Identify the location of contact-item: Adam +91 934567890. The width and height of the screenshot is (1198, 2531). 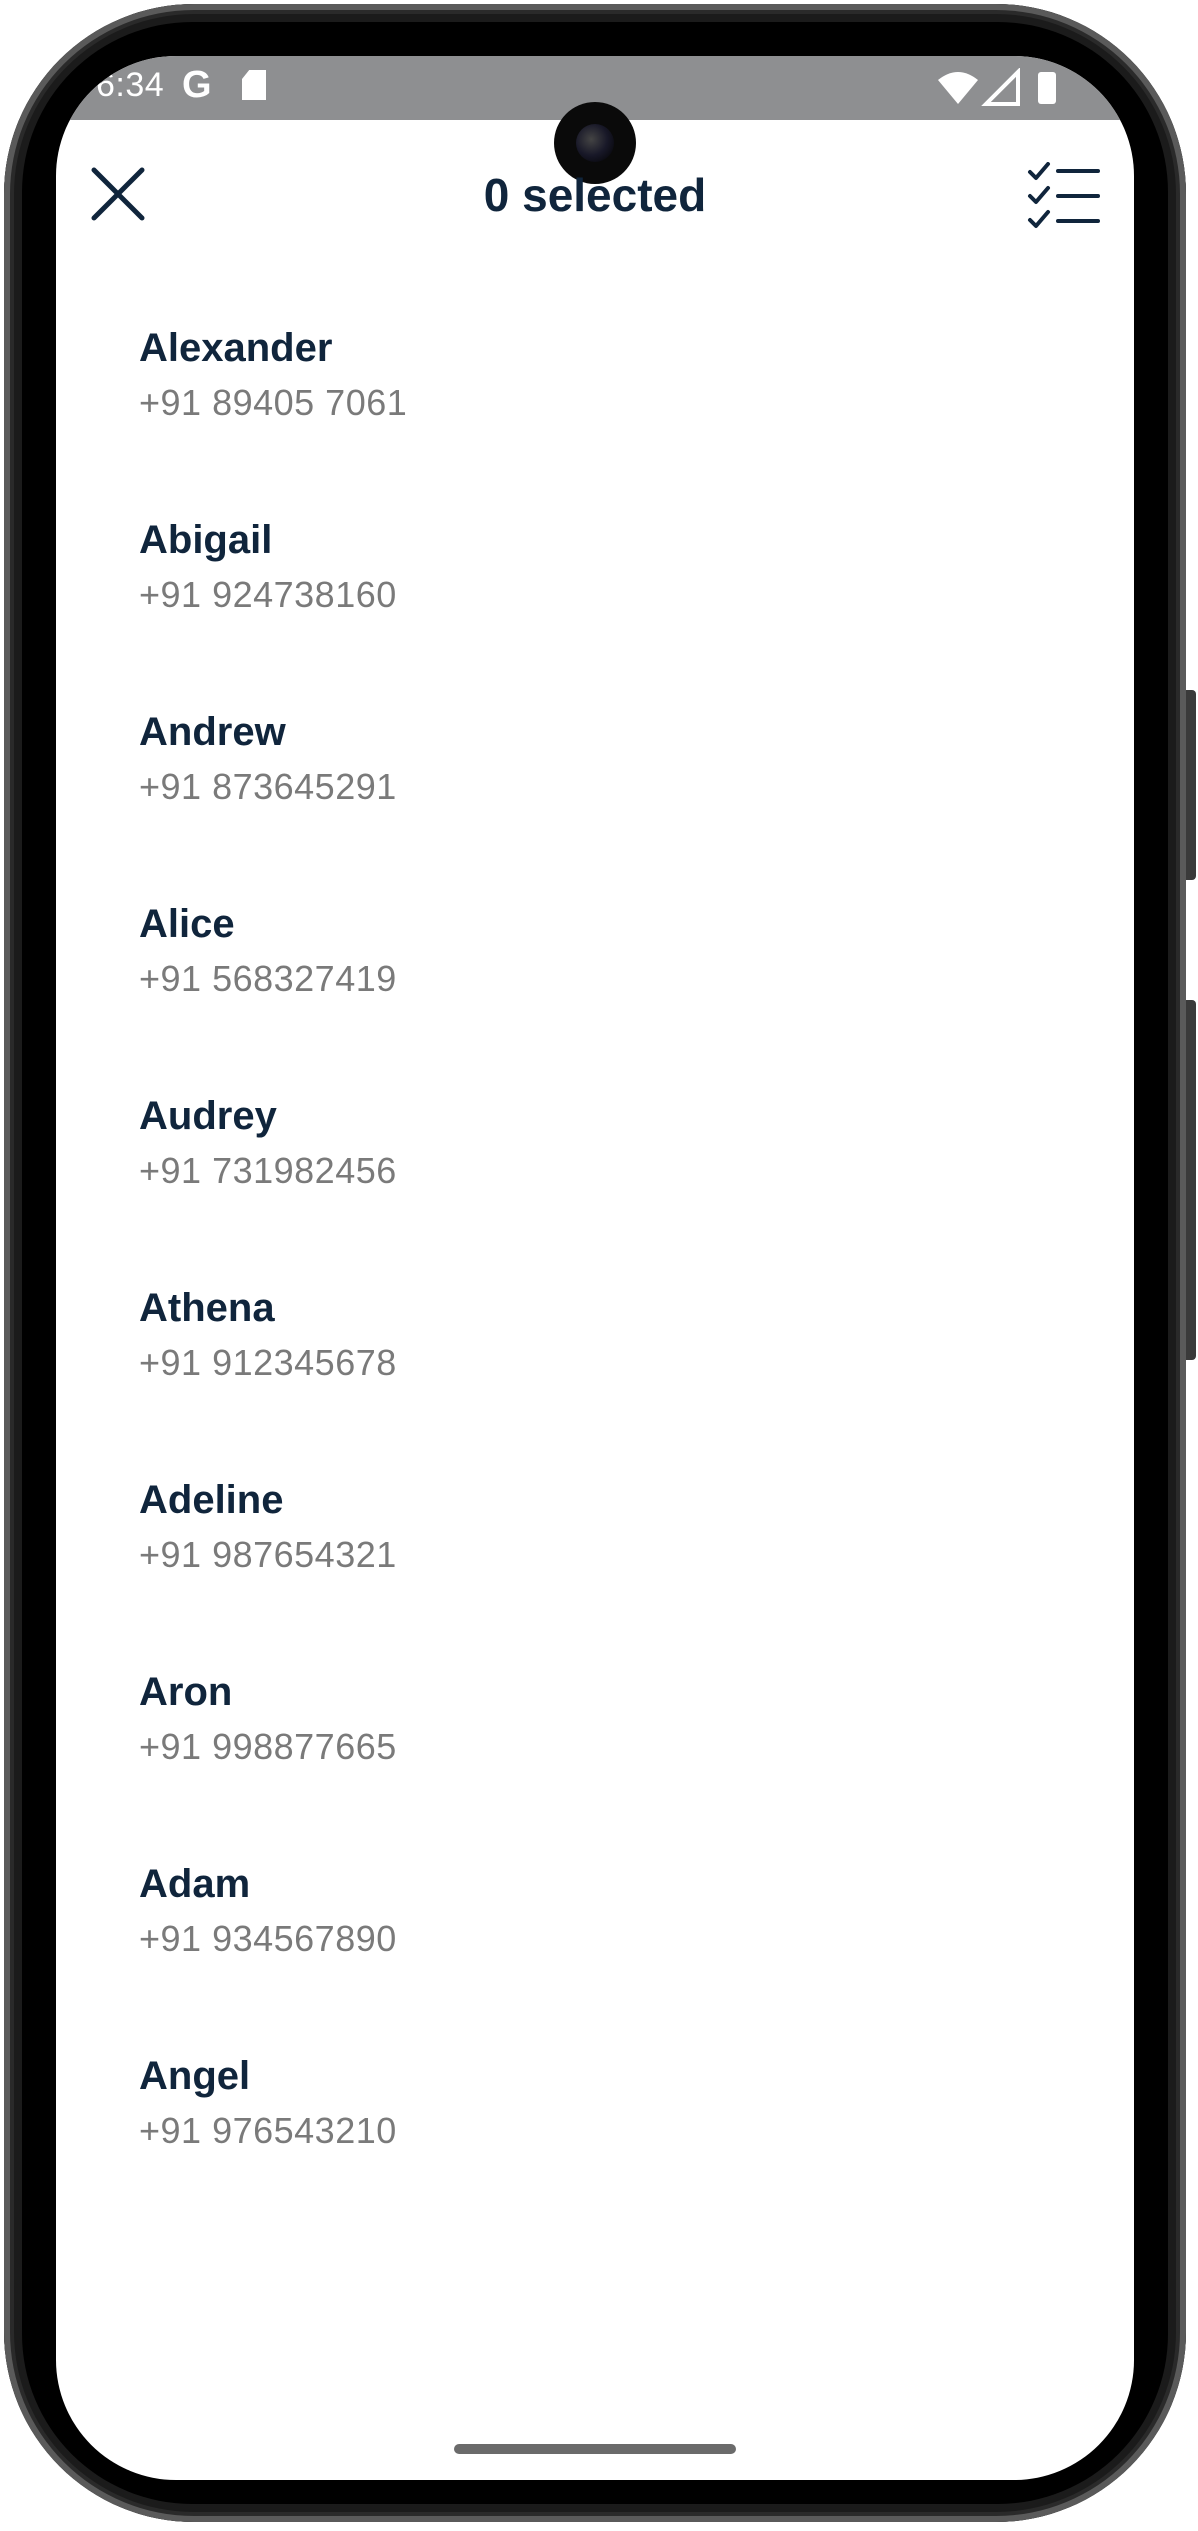
(595, 1948).